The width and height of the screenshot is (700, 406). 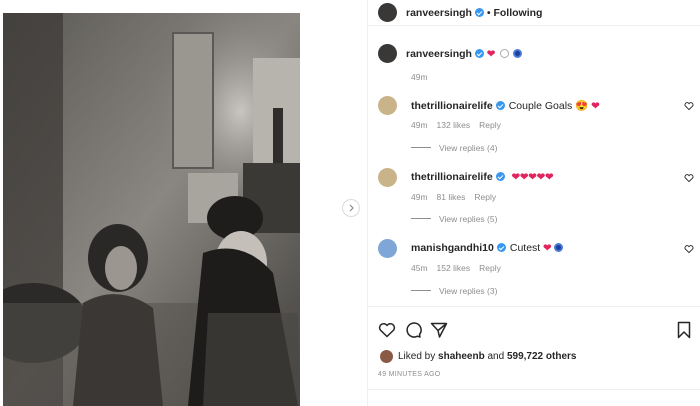 I want to click on comment-meta: 49m 132 likes Reply, so click(x=460, y=125).